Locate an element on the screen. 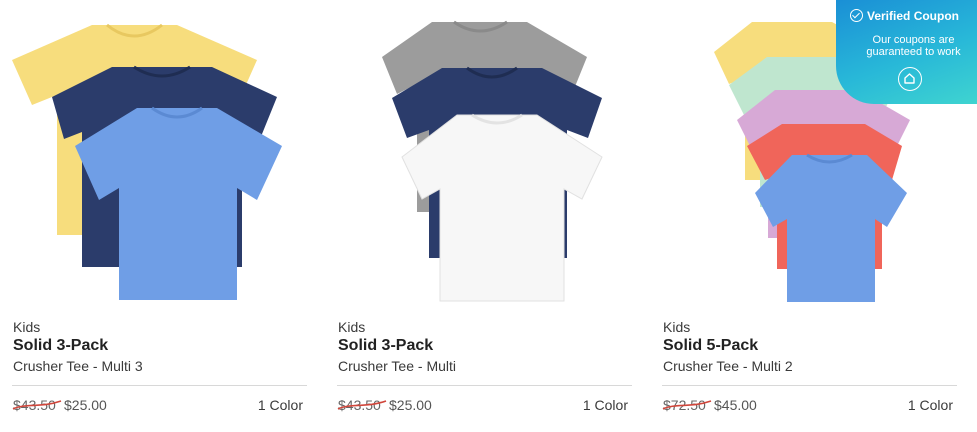 Image resolution: width=977 pixels, height=432 pixels. checkmark-icon is located at coordinates (856, 15).